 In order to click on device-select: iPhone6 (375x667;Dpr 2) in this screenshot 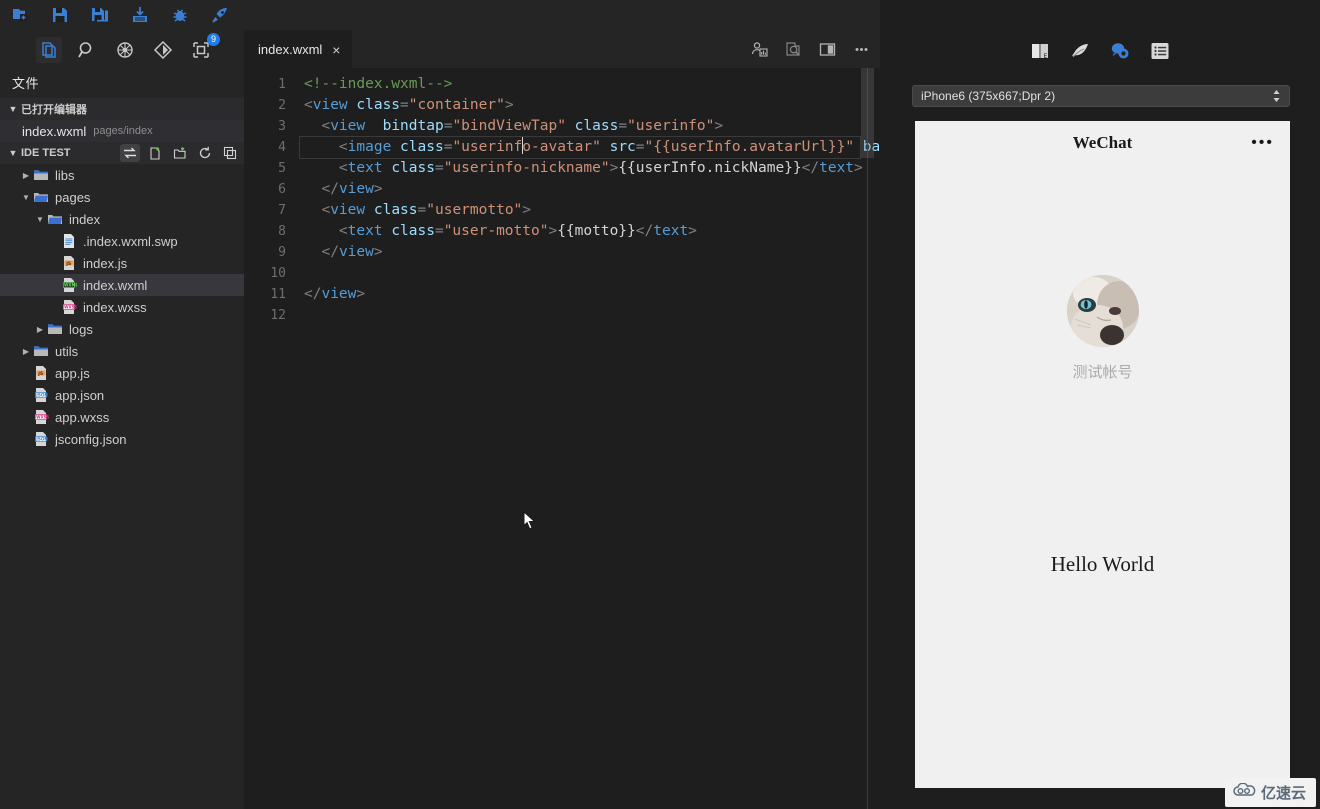, I will do `click(1101, 96)`.